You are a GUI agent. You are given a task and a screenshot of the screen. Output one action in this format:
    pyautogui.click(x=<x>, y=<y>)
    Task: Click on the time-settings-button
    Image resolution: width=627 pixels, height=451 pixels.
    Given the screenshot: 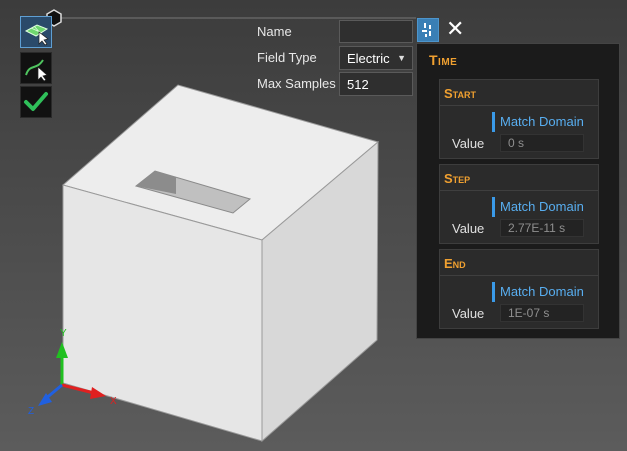 What is the action you would take?
    pyautogui.click(x=428, y=30)
    